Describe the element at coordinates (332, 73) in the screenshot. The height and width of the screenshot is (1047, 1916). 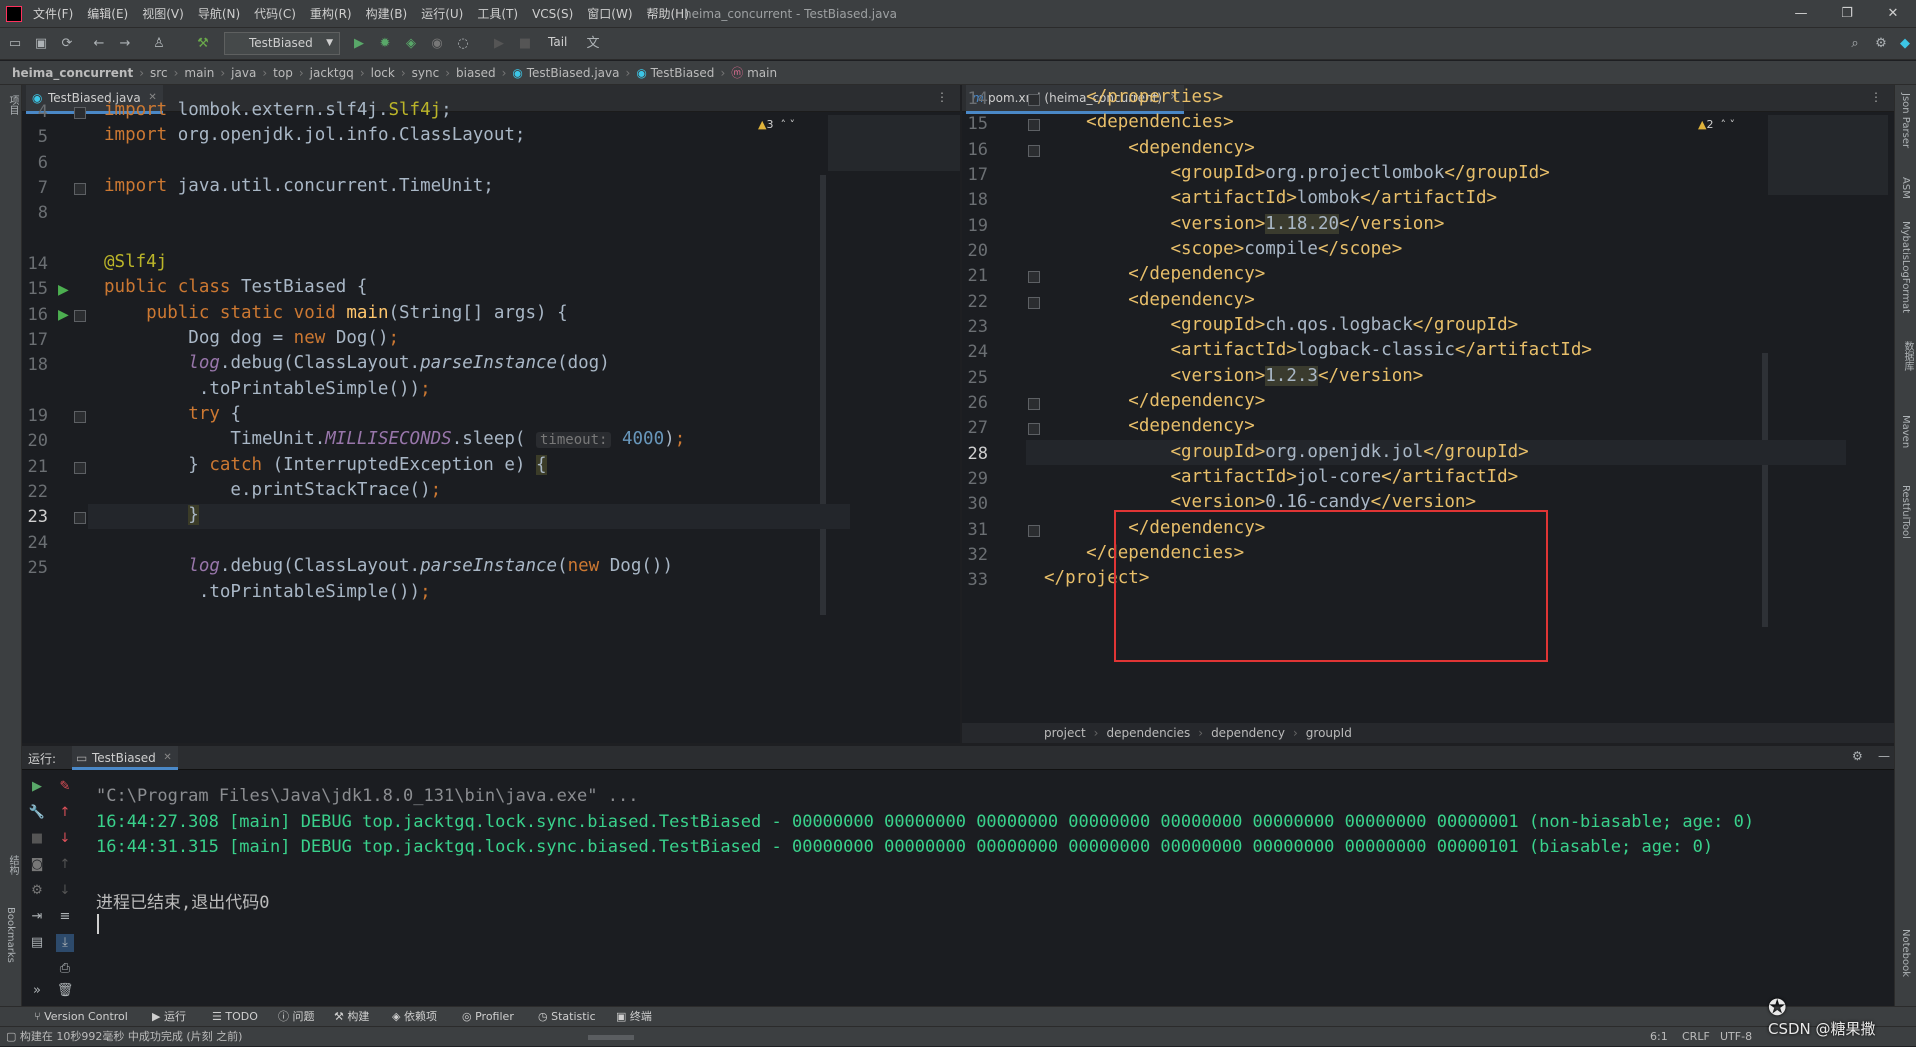
I see `breadcrumb-jacktgq: jacktgq` at that location.